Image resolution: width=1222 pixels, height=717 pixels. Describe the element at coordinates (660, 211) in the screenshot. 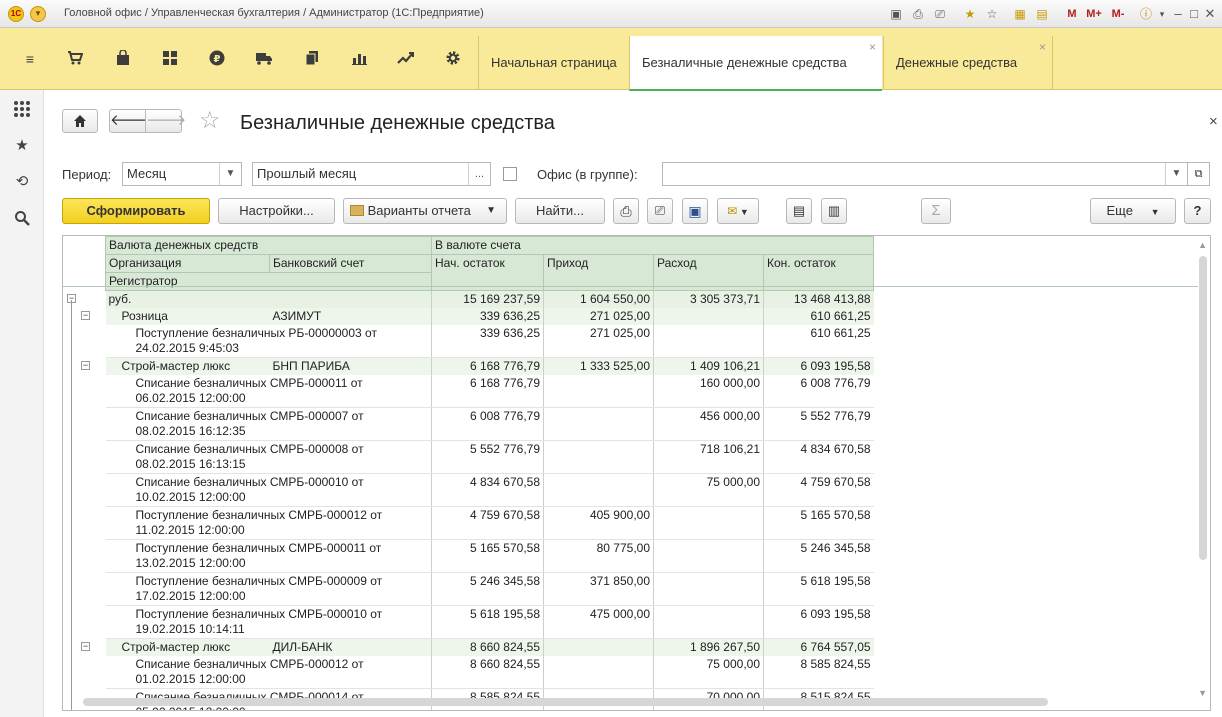

I see `preview-button: ⎚` at that location.